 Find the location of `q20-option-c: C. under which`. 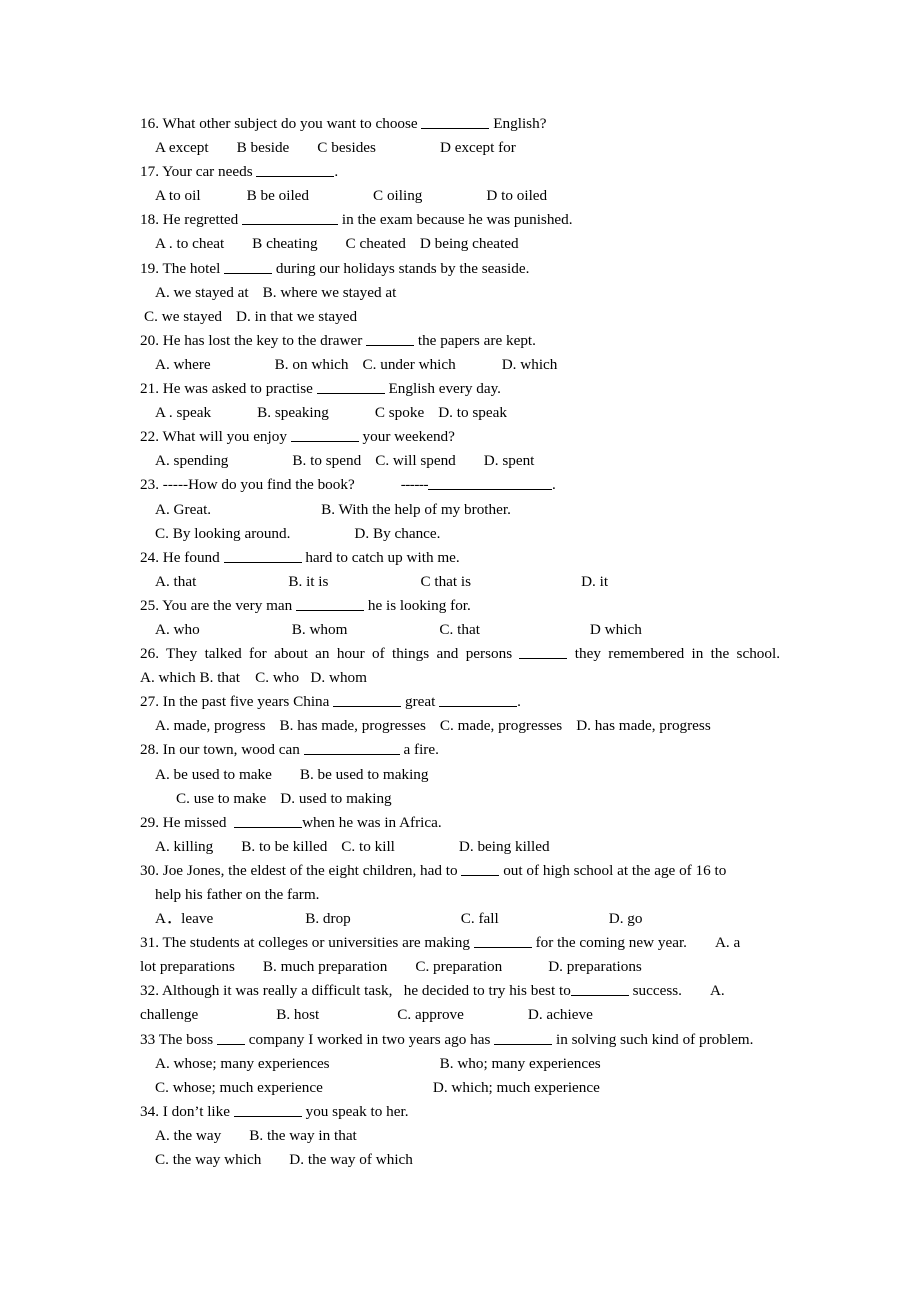

q20-option-c: C. under which is located at coordinates (409, 364).